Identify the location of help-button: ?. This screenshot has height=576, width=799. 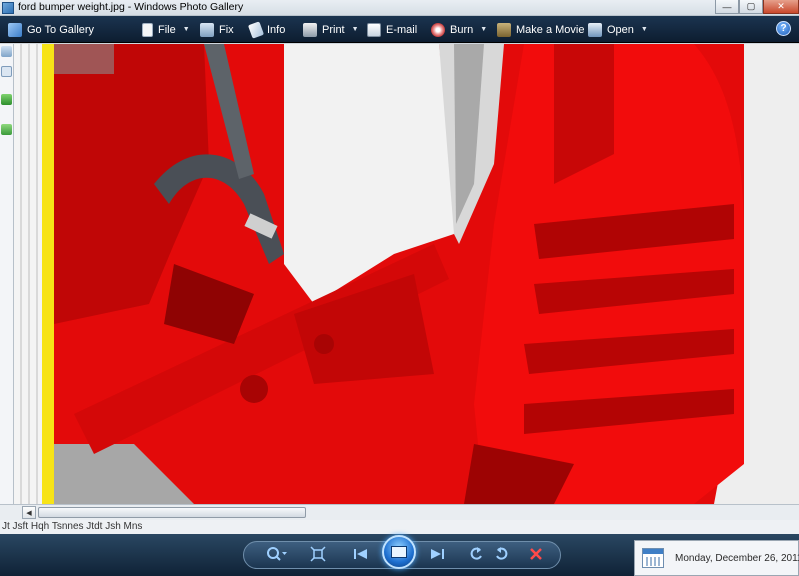
(783, 28).